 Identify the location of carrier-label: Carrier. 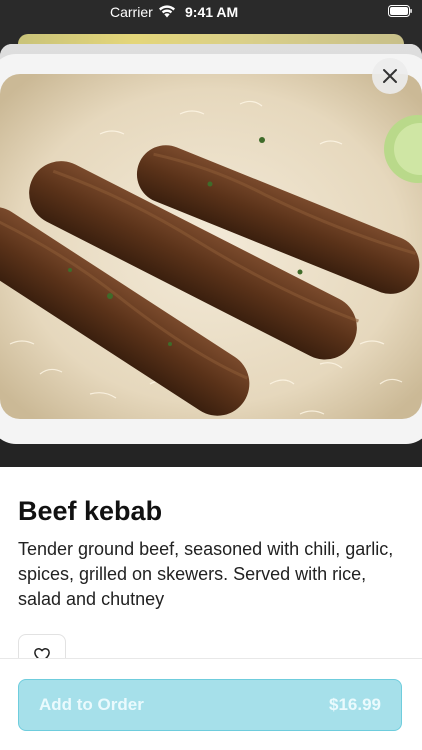
(131, 12).